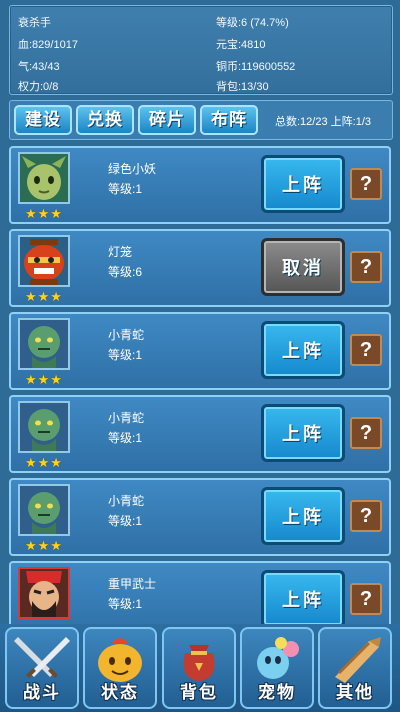 The image size is (400, 712). What do you see at coordinates (38, 87) in the screenshot?
I see `player-power: 权力:0/8` at bounding box center [38, 87].